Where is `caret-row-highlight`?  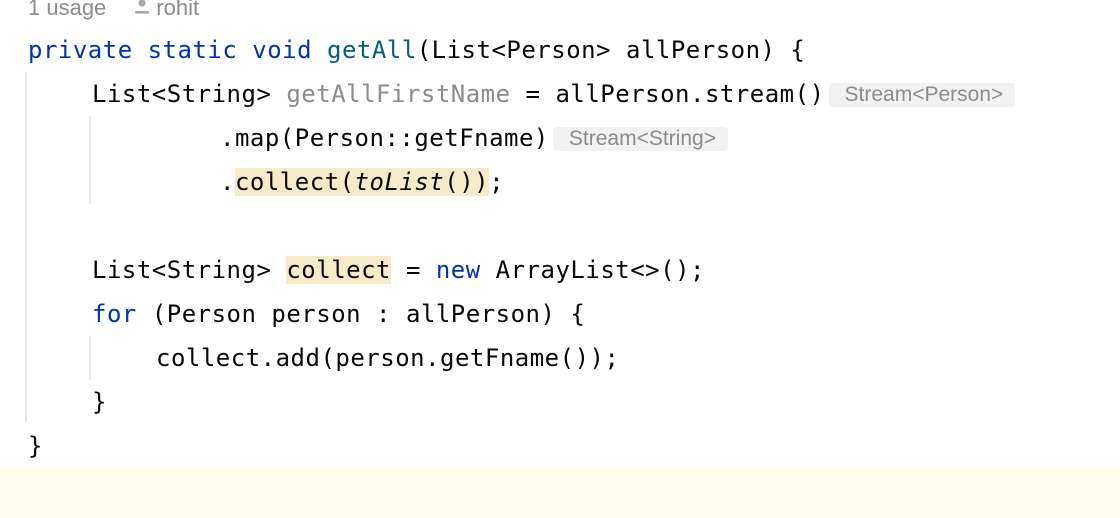
caret-row-highlight is located at coordinates (560, 492).